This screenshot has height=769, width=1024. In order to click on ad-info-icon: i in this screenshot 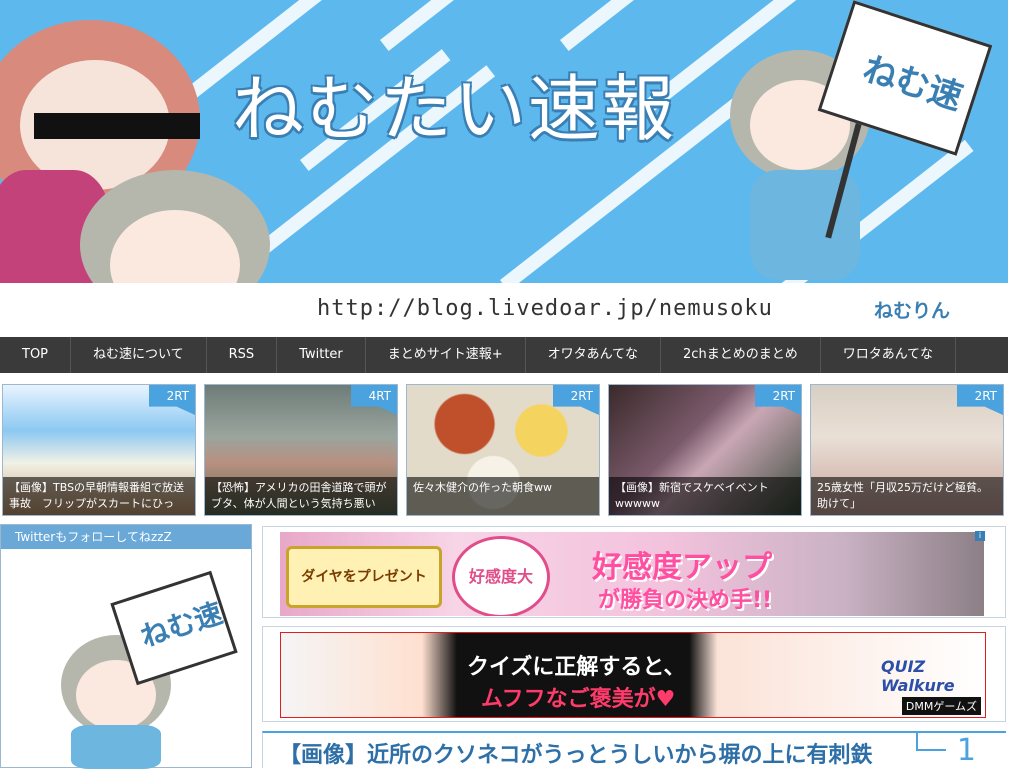, I will do `click(980, 536)`.